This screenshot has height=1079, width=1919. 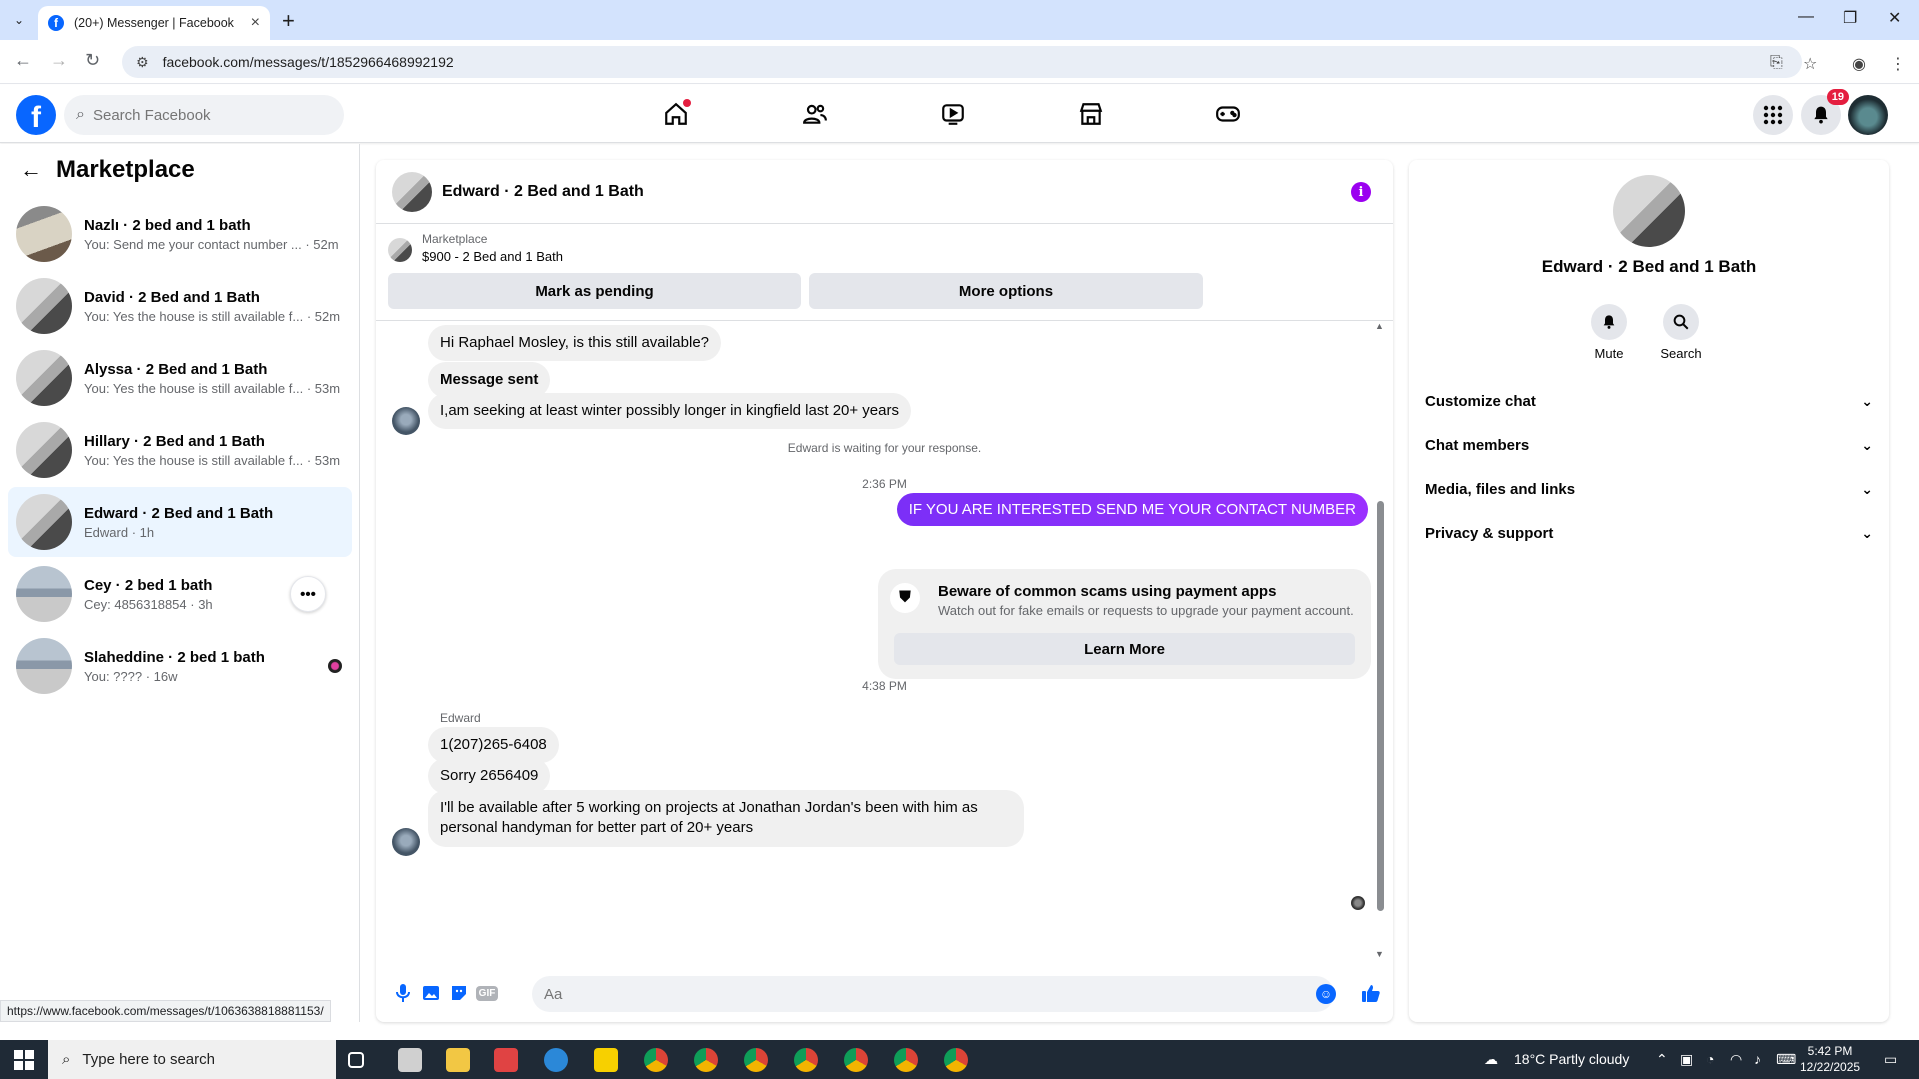 I want to click on install-app-icon: ⎘, so click(x=1776, y=63).